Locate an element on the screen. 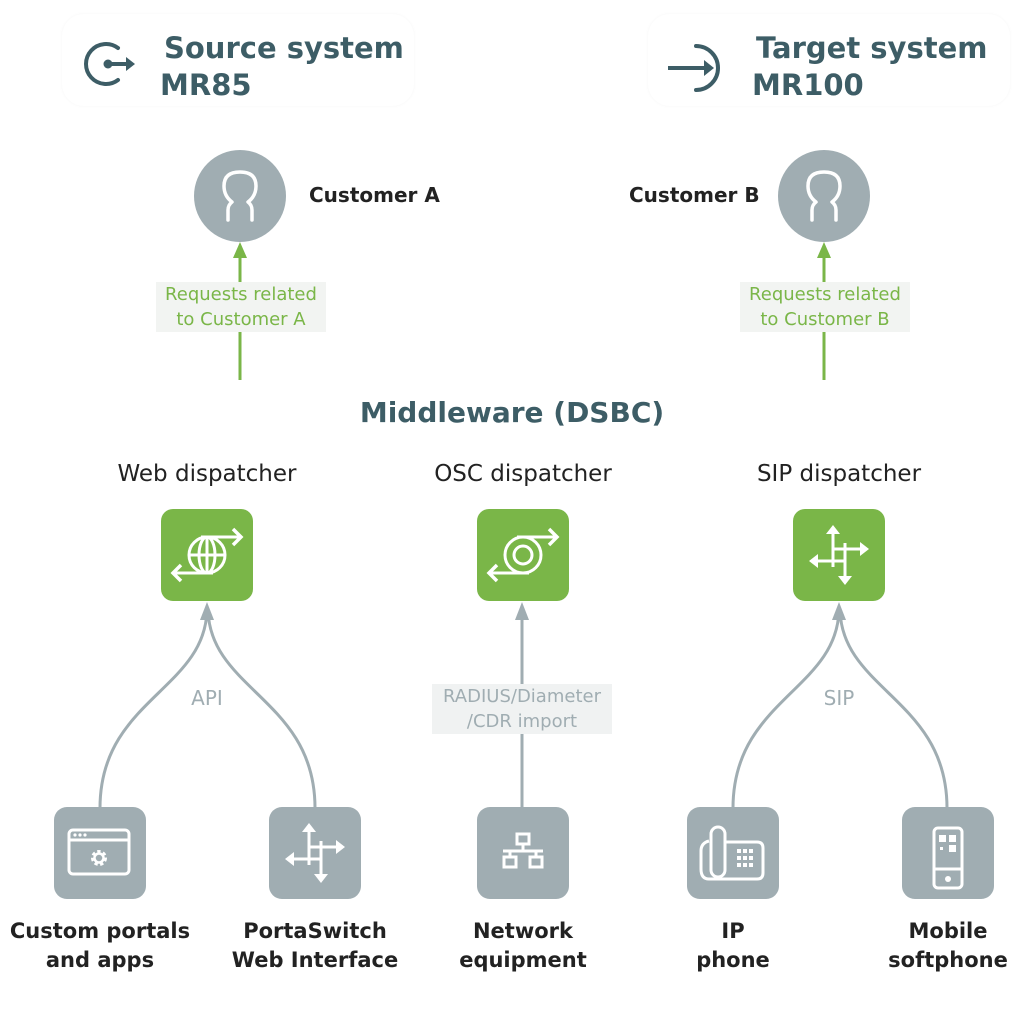 Image resolution: width=1024 pixels, height=1015 pixels. request-label-a-line1: Requests related is located at coordinates (241, 294).